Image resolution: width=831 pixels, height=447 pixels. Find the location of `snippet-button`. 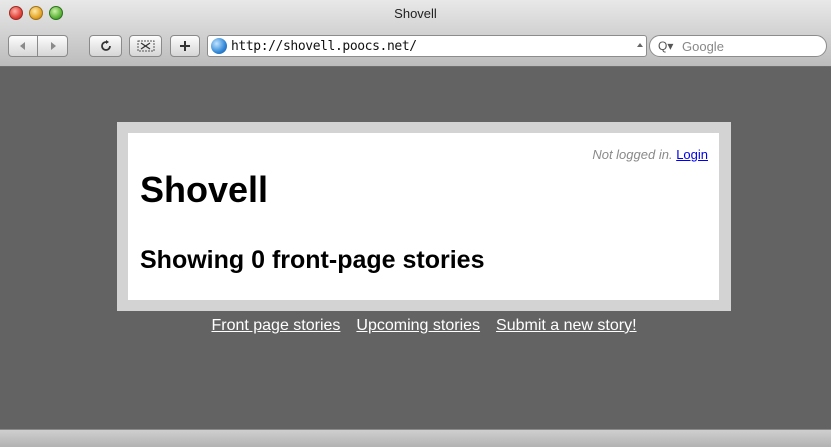

snippet-button is located at coordinates (145, 46).